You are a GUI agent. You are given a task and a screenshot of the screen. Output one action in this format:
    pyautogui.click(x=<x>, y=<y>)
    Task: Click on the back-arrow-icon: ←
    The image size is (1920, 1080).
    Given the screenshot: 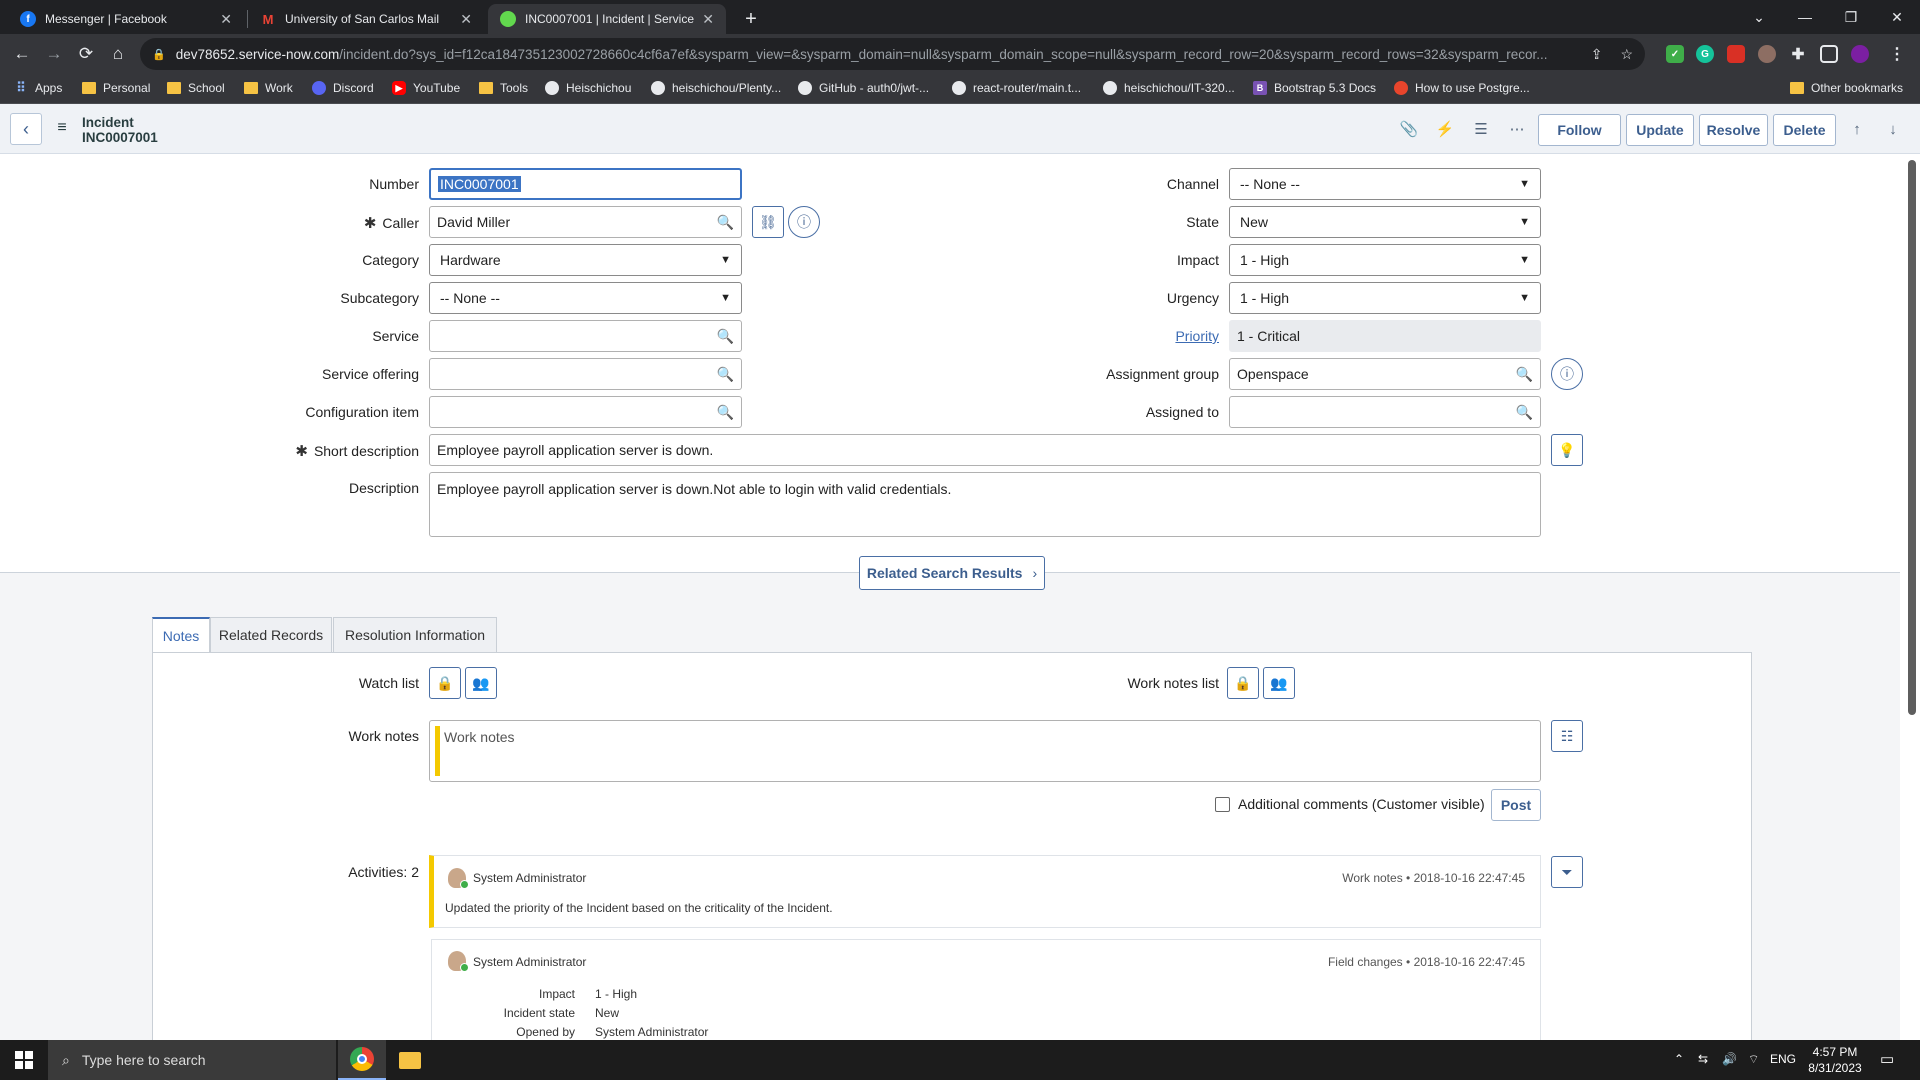 What is the action you would take?
    pyautogui.click(x=22, y=54)
    